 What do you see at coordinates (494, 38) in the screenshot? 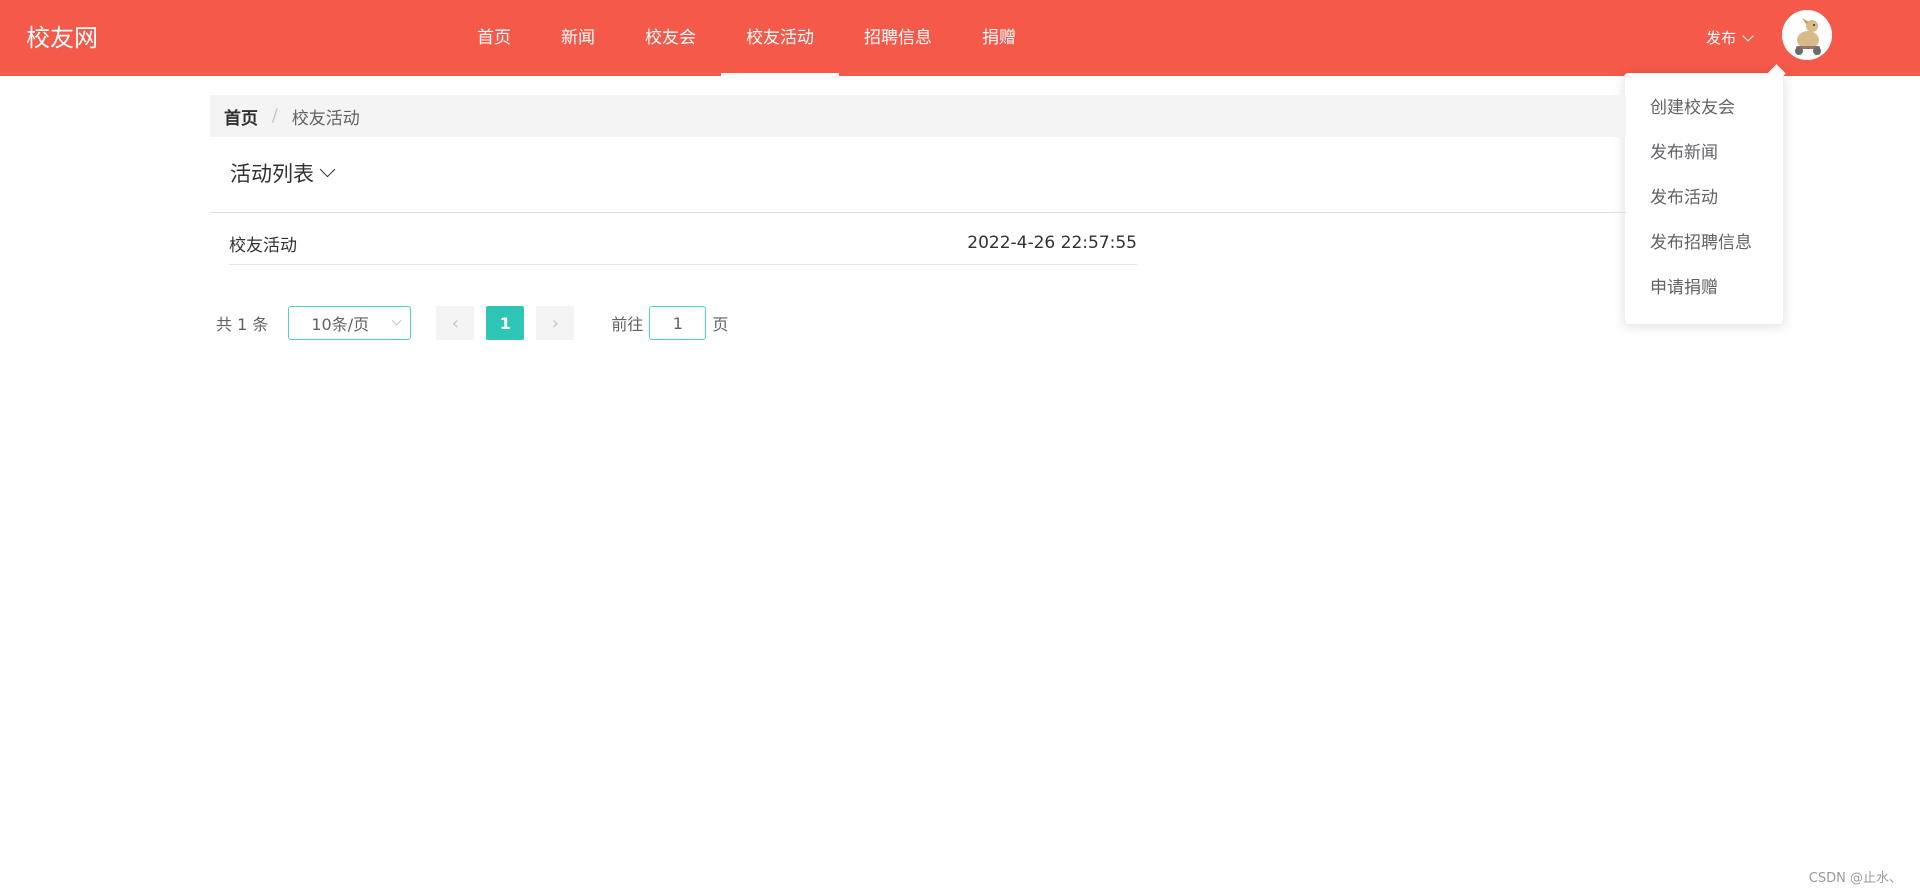
I see `nav-item-home: 首页` at bounding box center [494, 38].